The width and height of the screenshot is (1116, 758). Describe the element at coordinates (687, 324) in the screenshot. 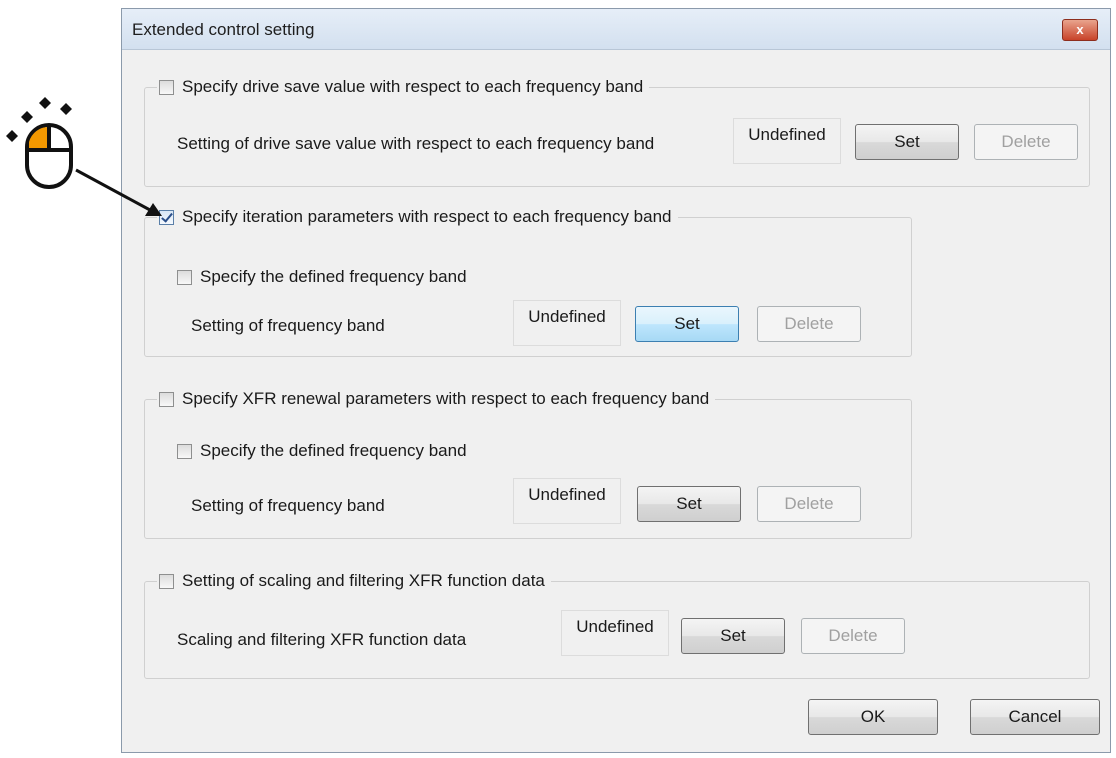

I see `iteration-set-button: Set` at that location.